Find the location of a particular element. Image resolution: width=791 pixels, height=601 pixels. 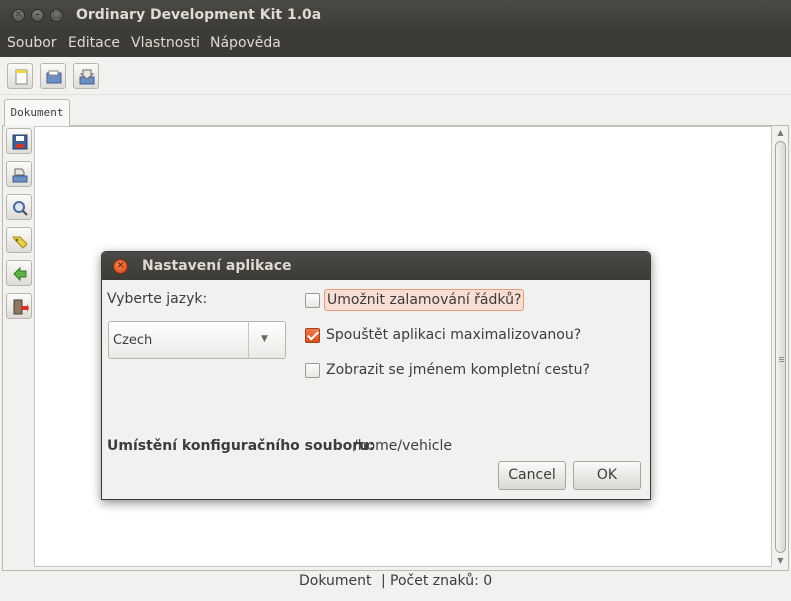

edit-button is located at coordinates (19, 174).